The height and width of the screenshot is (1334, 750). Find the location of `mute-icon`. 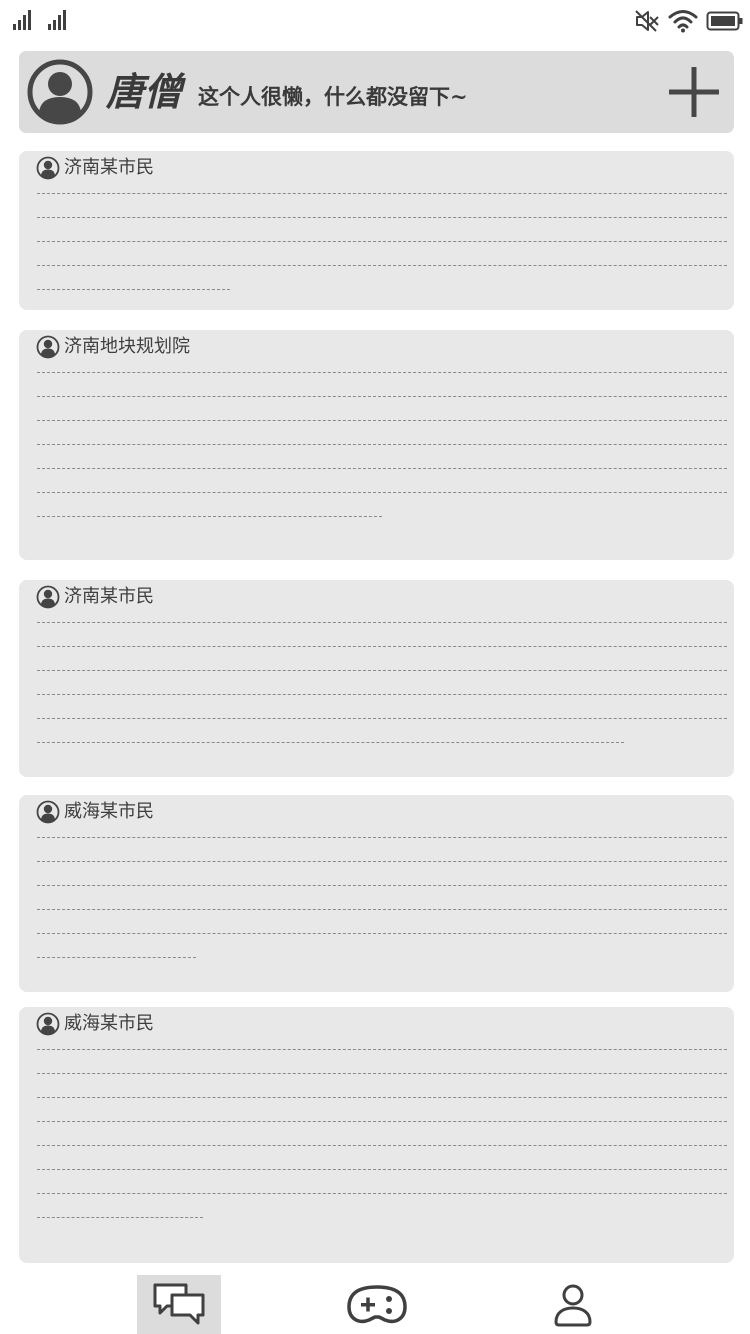

mute-icon is located at coordinates (647, 21).